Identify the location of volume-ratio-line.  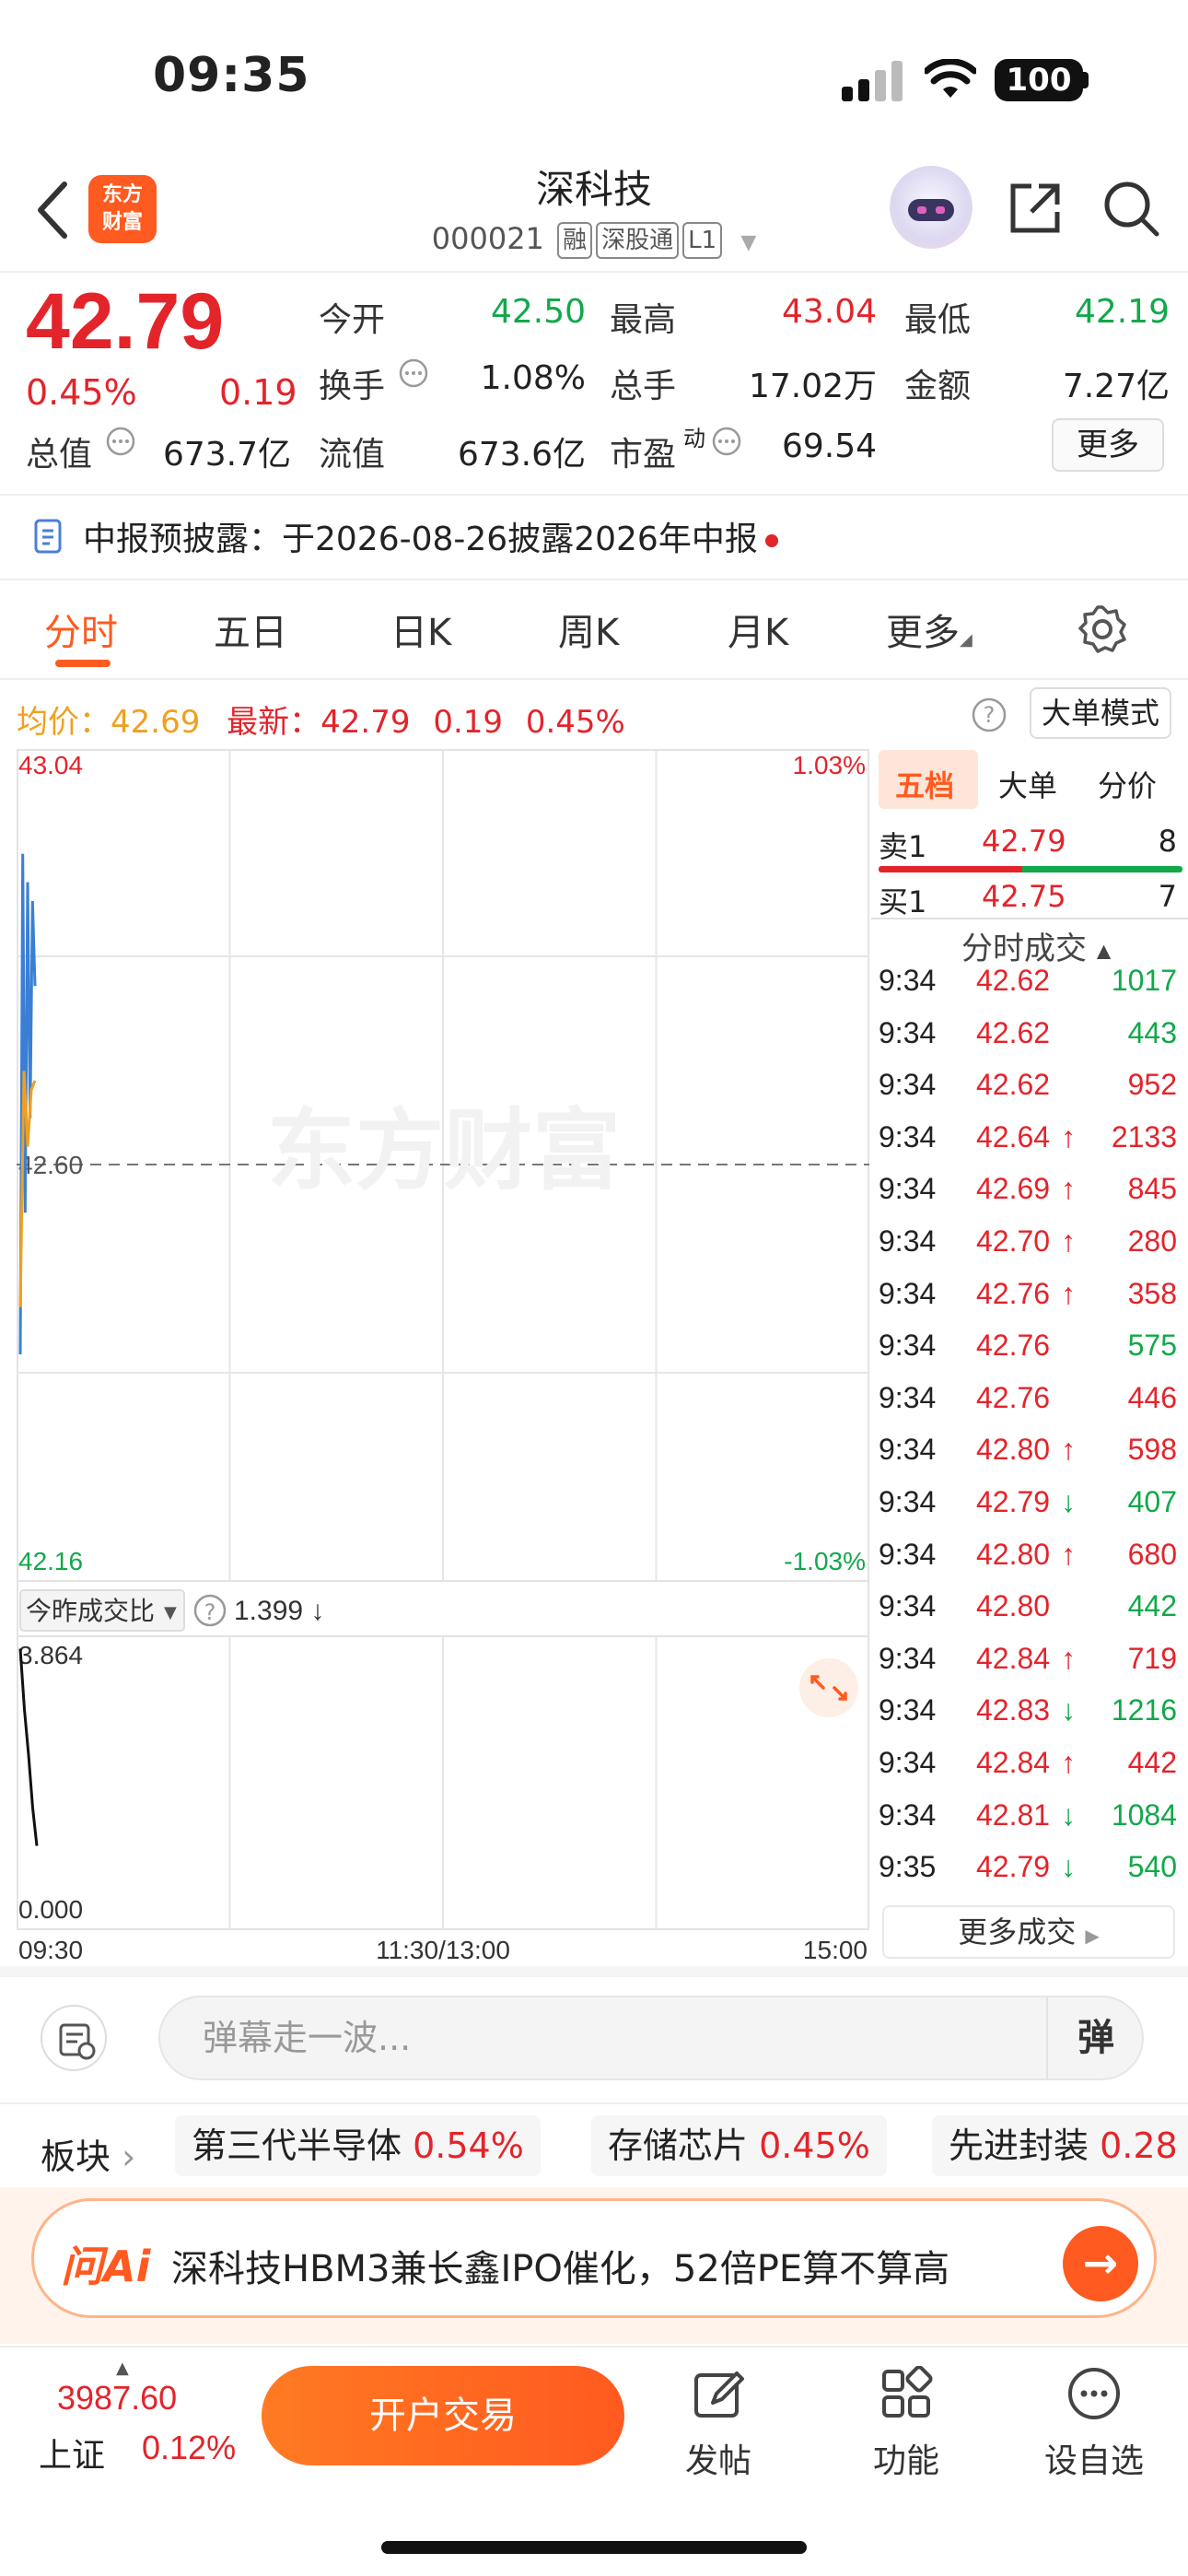
(28, 1747).